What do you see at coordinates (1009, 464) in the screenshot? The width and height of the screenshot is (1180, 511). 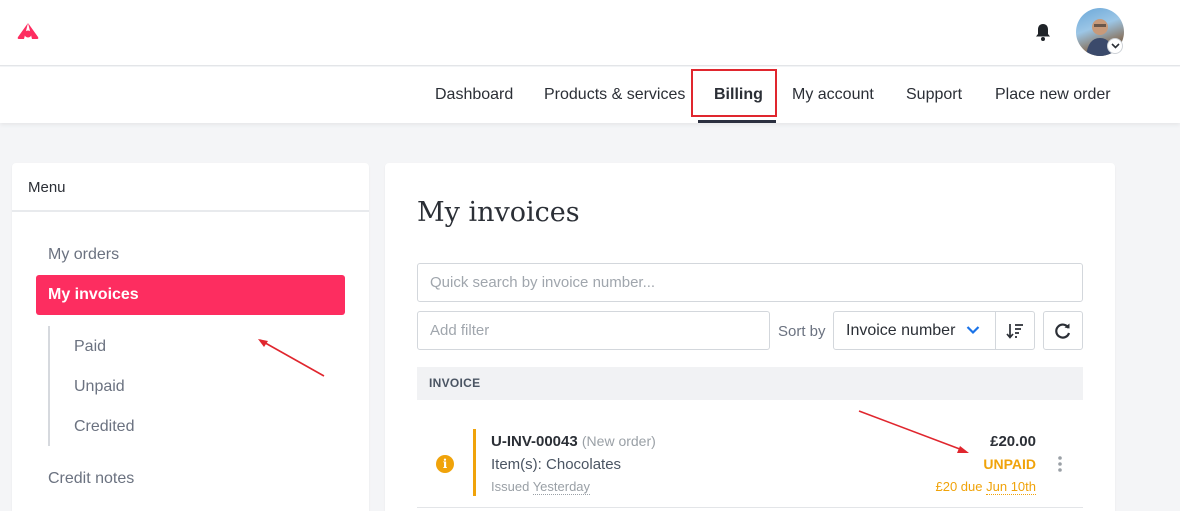 I see `status-badge: UNPAID` at bounding box center [1009, 464].